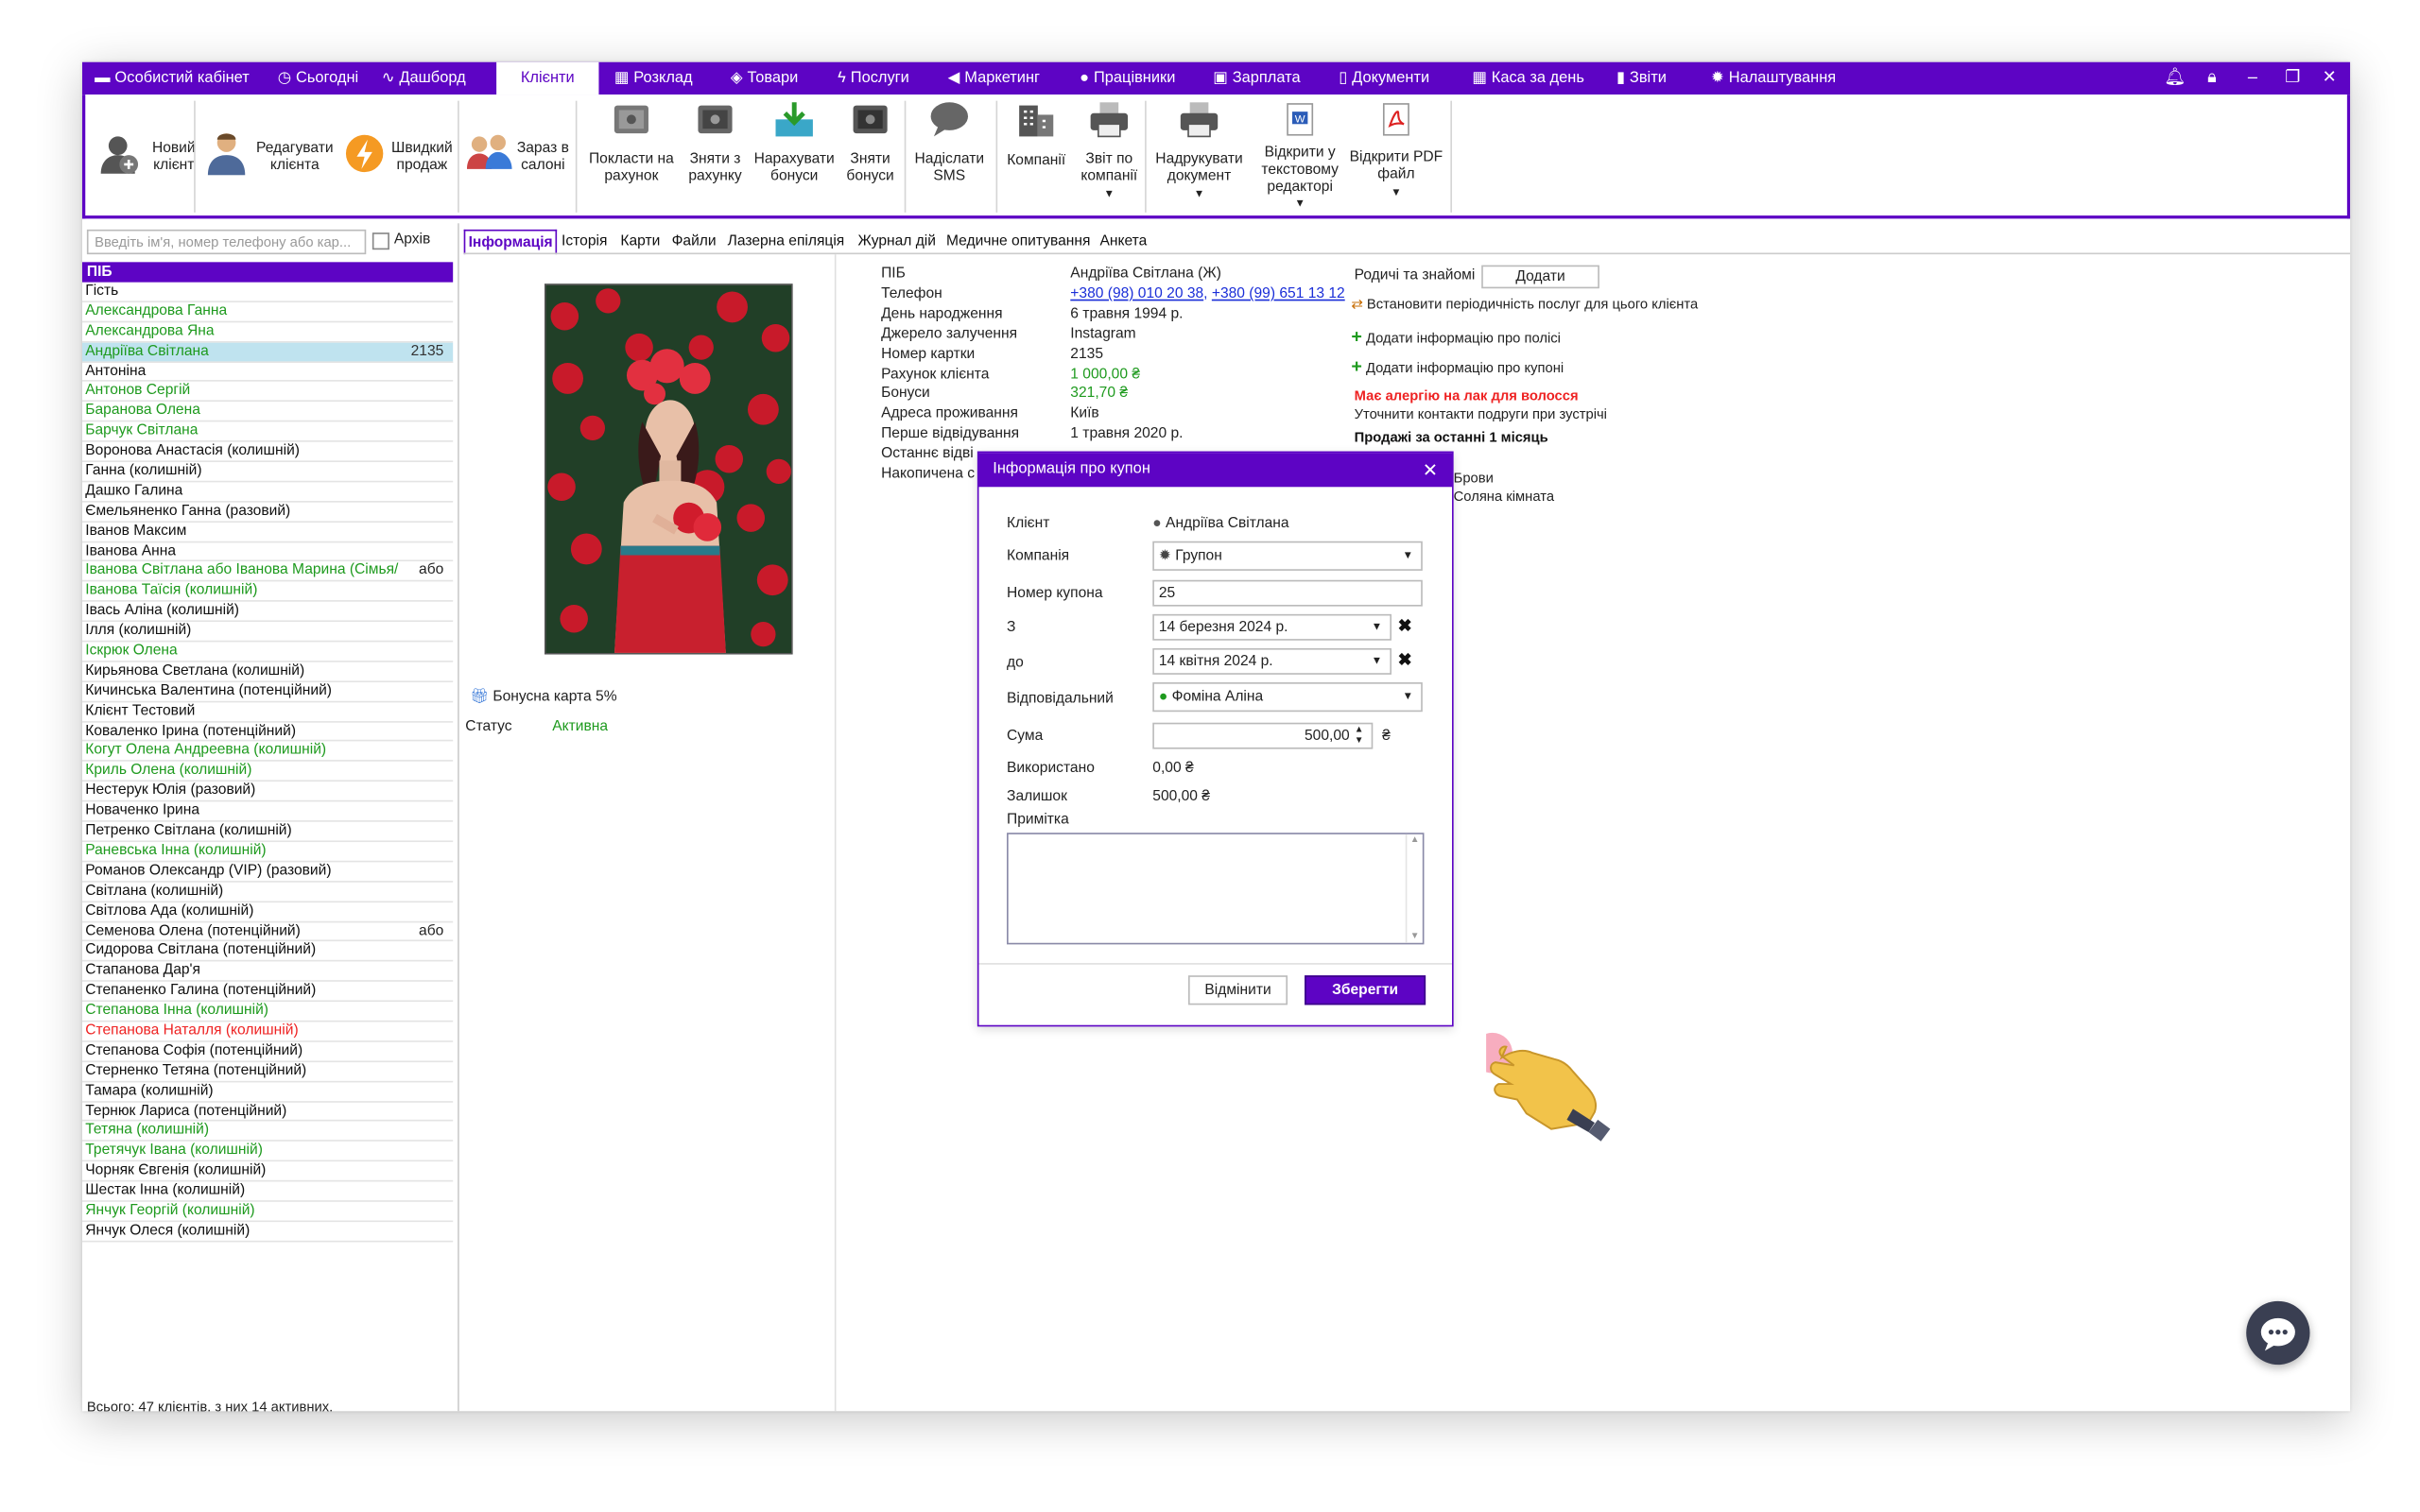 The height and width of the screenshot is (1512, 2420). I want to click on client-list-item: Александрова Яна, so click(267, 332).